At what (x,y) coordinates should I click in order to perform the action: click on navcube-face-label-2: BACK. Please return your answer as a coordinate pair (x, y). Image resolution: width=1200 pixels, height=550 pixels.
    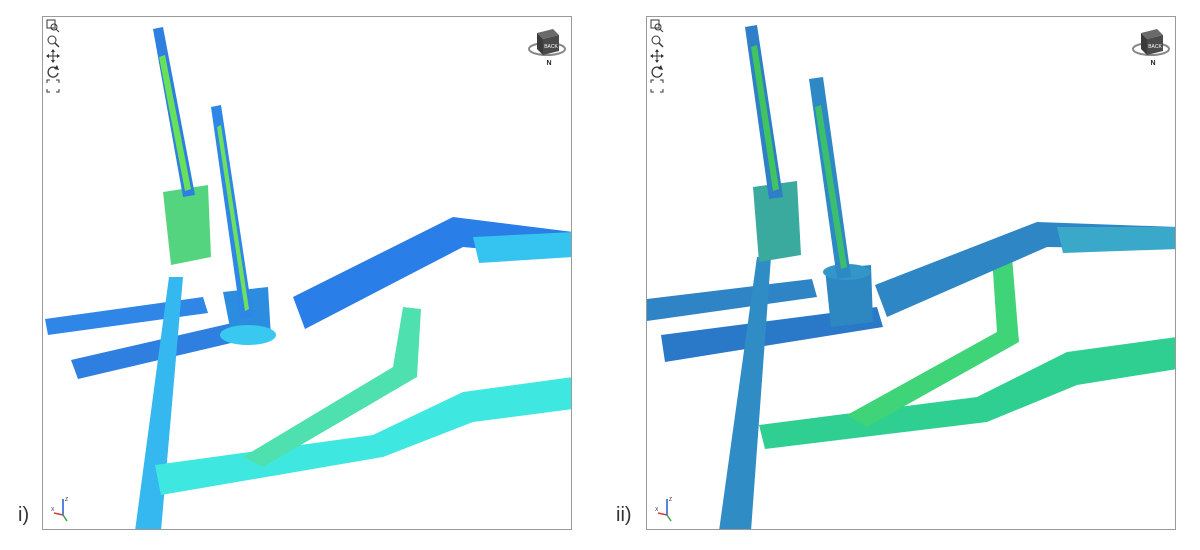
    Looking at the image, I should click on (1155, 47).